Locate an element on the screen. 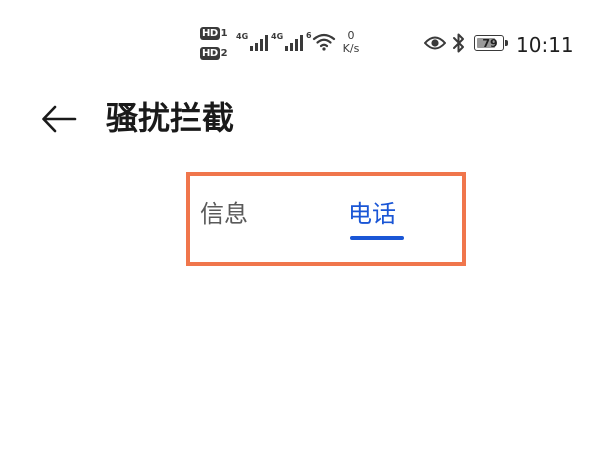 This screenshot has height=450, width=600. network-speed-unit: K/s is located at coordinates (351, 48).